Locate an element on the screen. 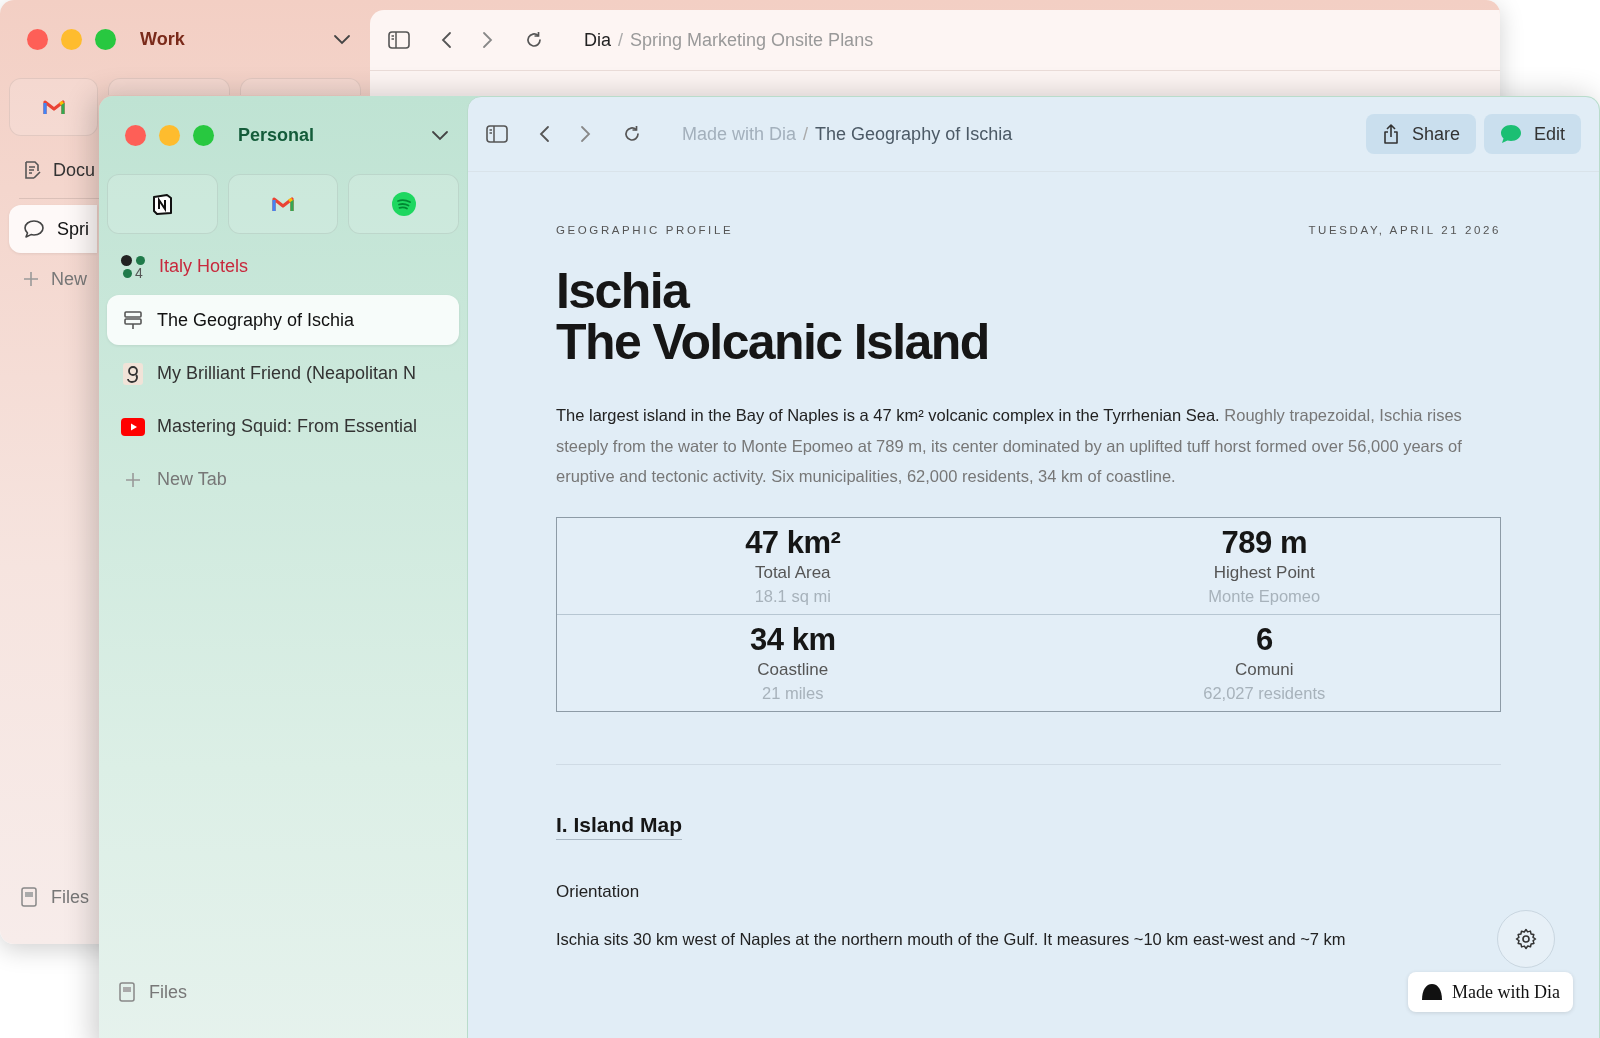 The width and height of the screenshot is (1600, 1038). new-tab-button: New Tab is located at coordinates (283, 479).